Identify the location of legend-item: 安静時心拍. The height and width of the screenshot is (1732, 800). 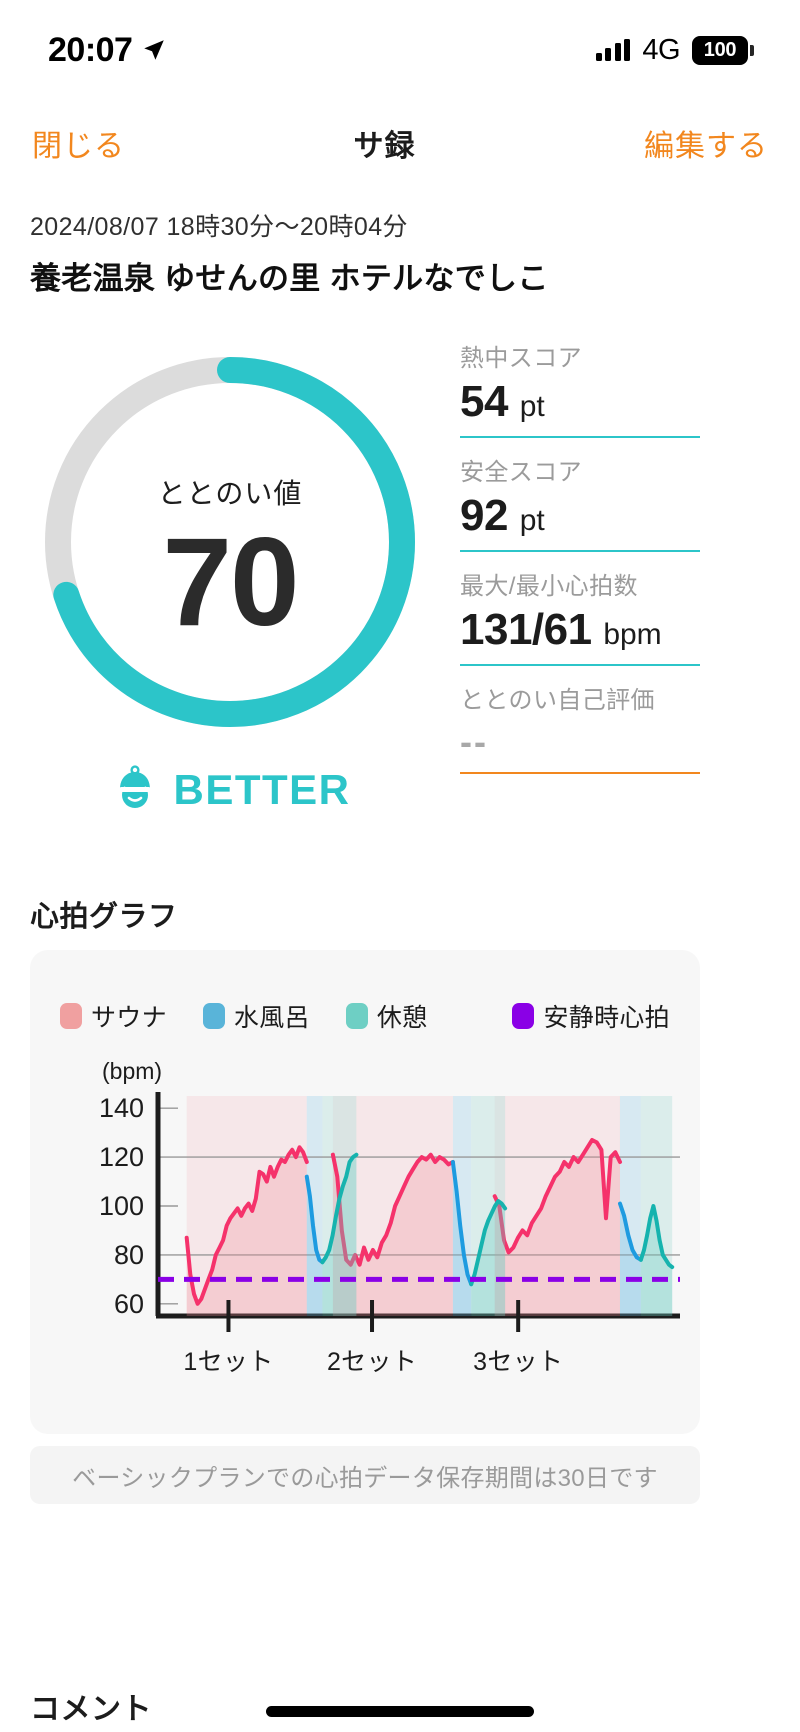
(591, 1016).